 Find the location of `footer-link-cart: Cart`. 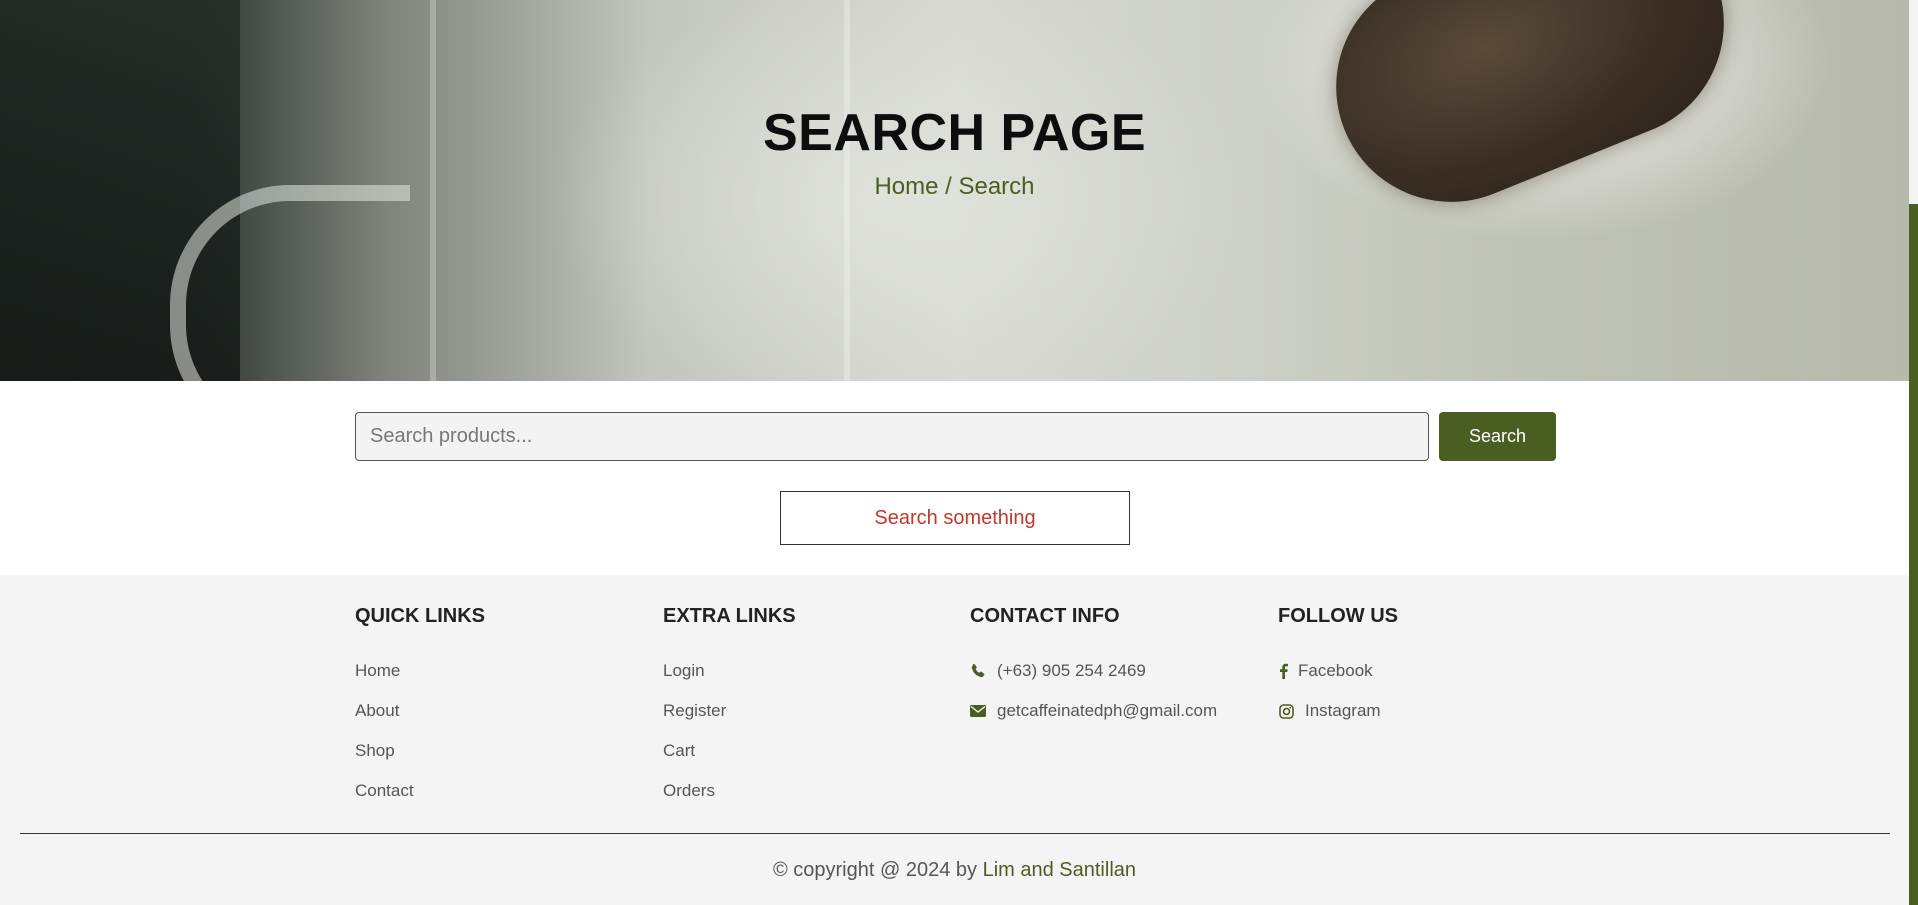

footer-link-cart: Cart is located at coordinates (729, 751).